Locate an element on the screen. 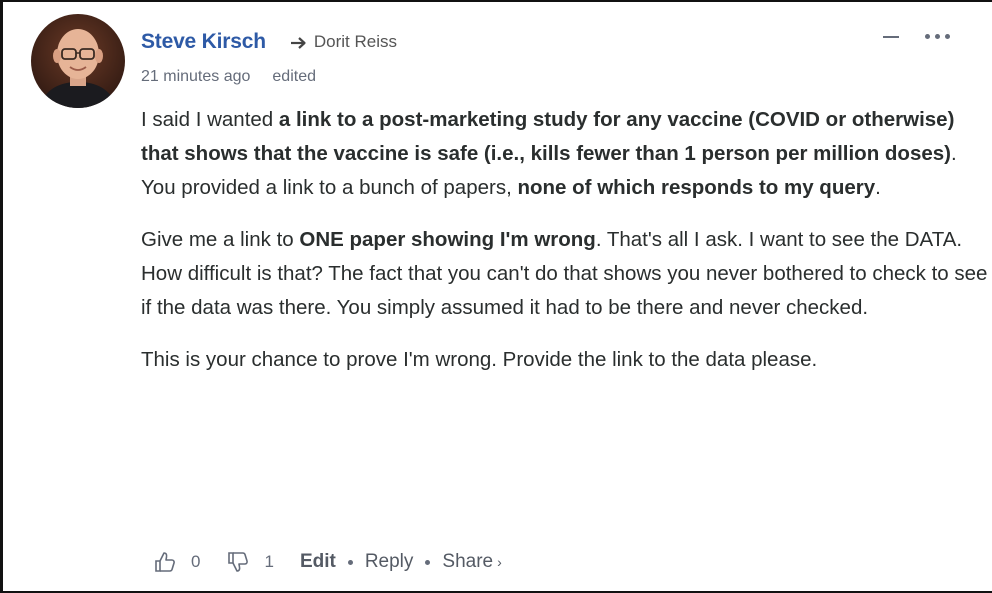 Image resolution: width=992 pixels, height=593 pixels. comment-text: Give me a link to is located at coordinates (220, 239).